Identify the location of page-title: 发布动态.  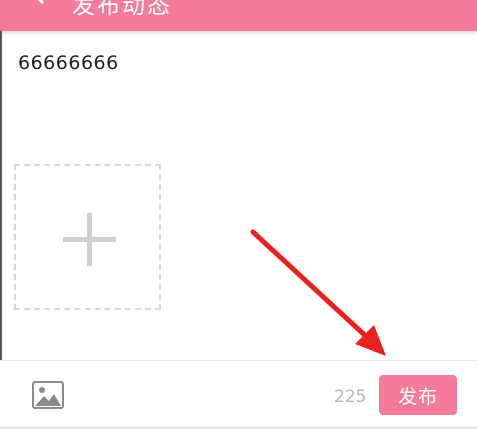
(122, 9).